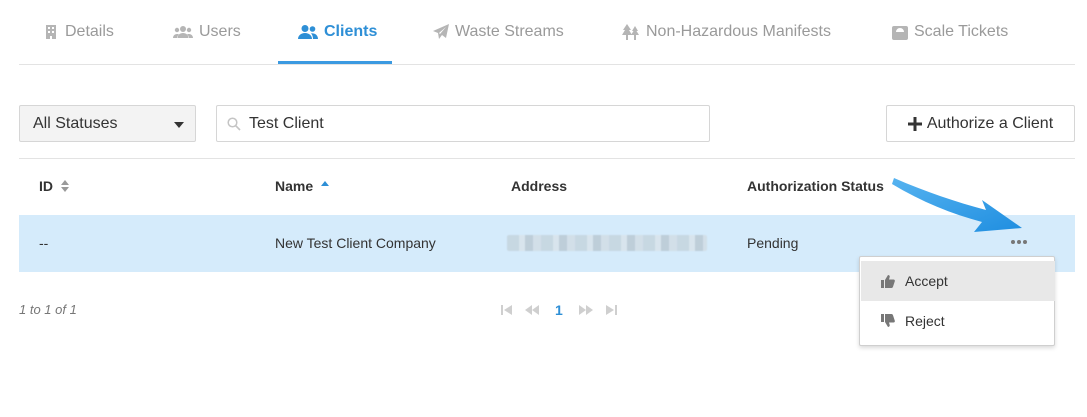 This screenshot has width=1087, height=417. Describe the element at coordinates (46, 186) in the screenshot. I see `column-header-id-label: ID` at that location.